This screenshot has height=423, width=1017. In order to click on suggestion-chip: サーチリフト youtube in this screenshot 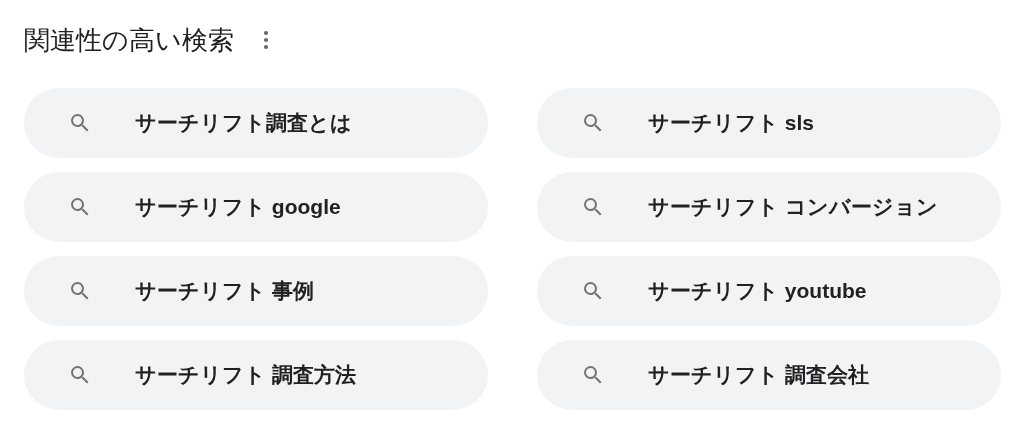, I will do `click(769, 291)`.